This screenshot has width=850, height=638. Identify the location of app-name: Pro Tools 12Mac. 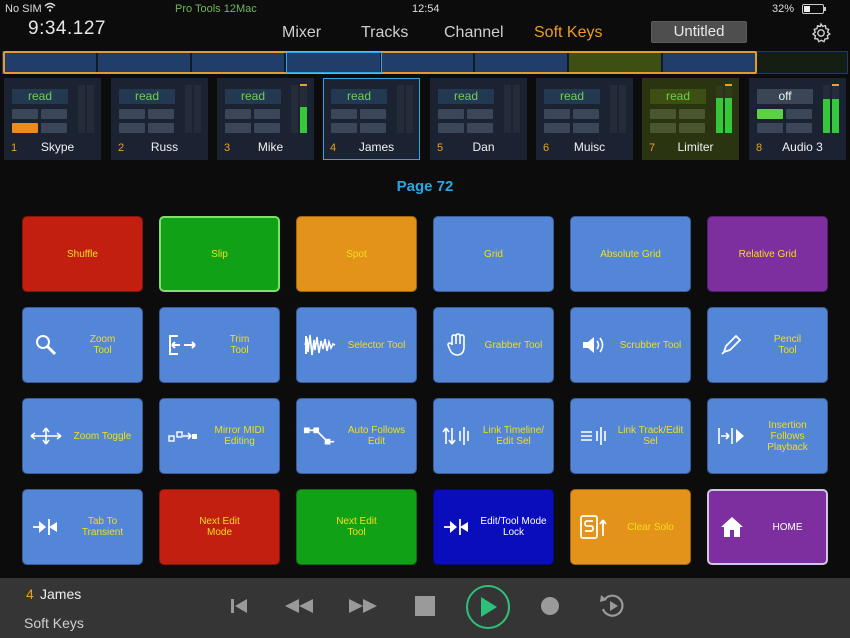
(216, 9).